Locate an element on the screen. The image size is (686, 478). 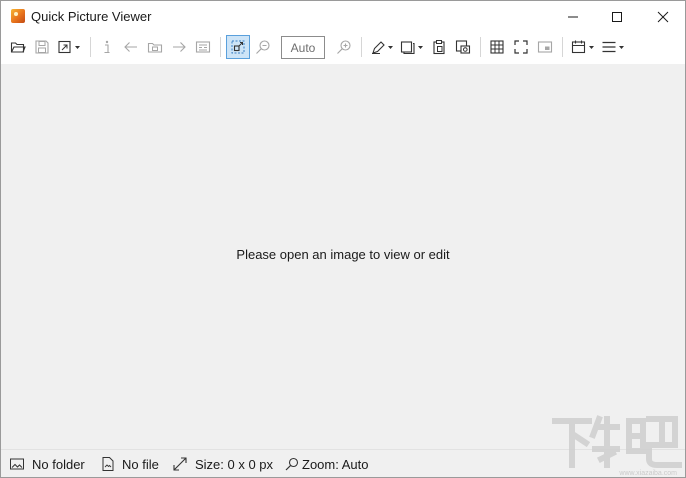
compare-icon is located at coordinates (203, 47).